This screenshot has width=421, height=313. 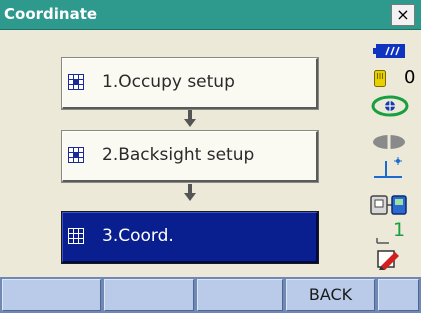 What do you see at coordinates (190, 237) in the screenshot?
I see `menu-item-coord: 3.Coord.` at bounding box center [190, 237].